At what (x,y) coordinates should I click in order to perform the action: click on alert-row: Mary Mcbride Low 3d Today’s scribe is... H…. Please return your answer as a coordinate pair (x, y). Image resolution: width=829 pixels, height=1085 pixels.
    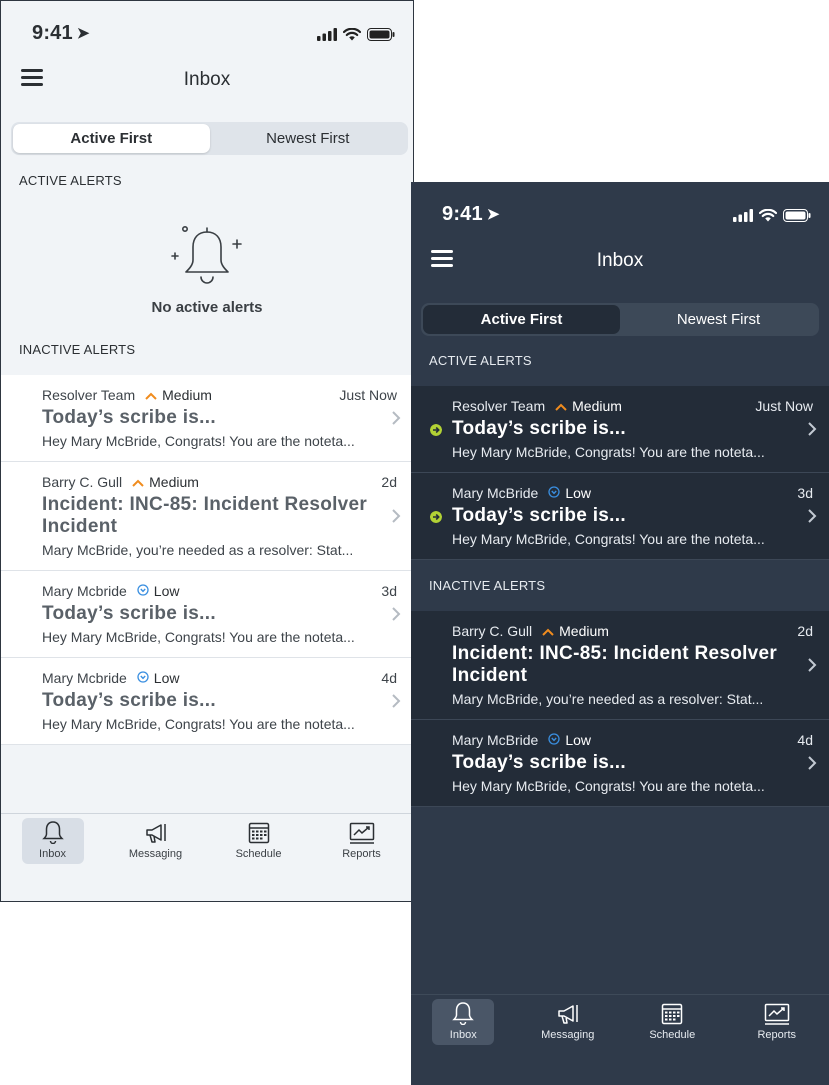
    Looking at the image, I should click on (207, 614).